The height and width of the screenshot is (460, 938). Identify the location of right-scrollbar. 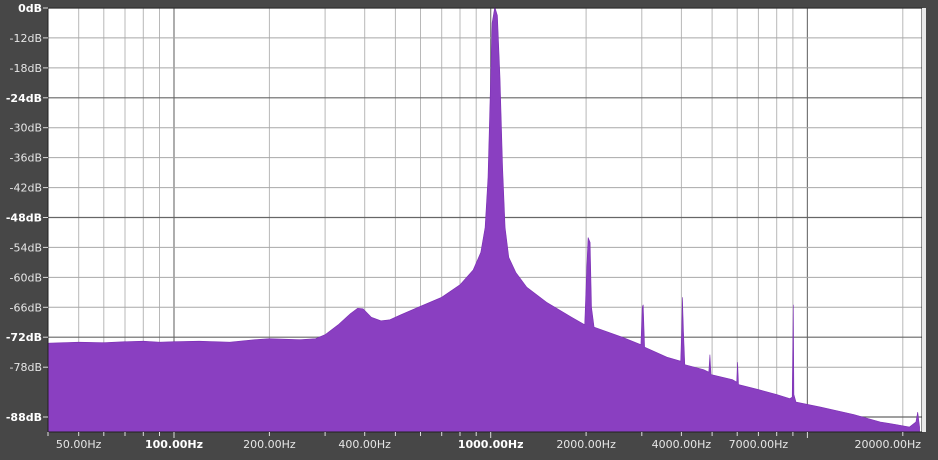
(924, 220).